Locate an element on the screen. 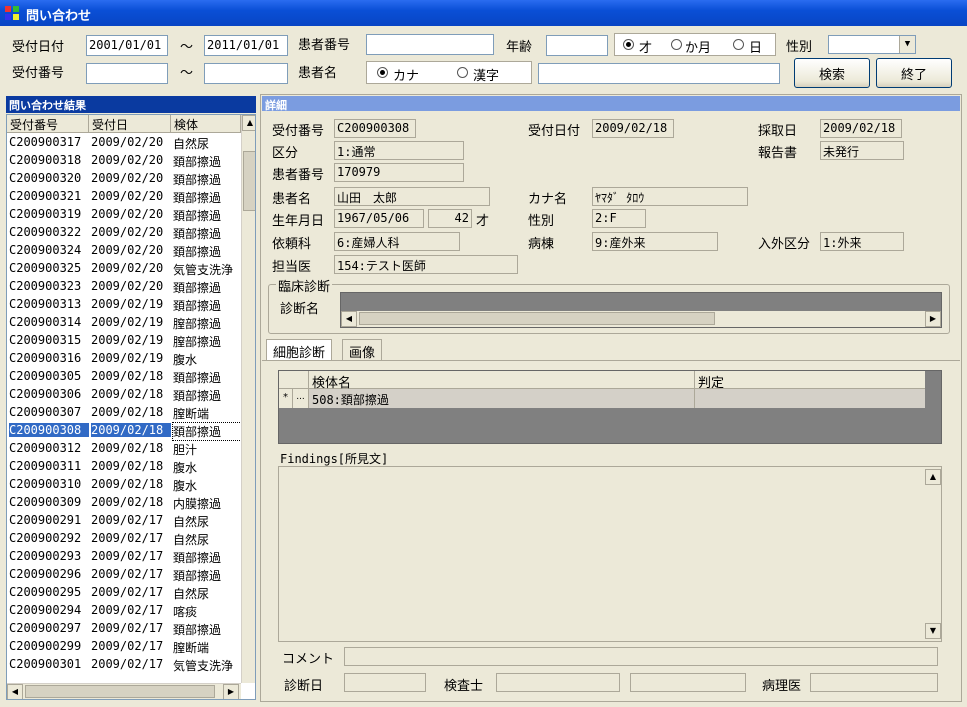 The width and height of the screenshot is (967, 707). table-row: C200900314 2009/02/19 膣部擦過 is located at coordinates (124, 323).